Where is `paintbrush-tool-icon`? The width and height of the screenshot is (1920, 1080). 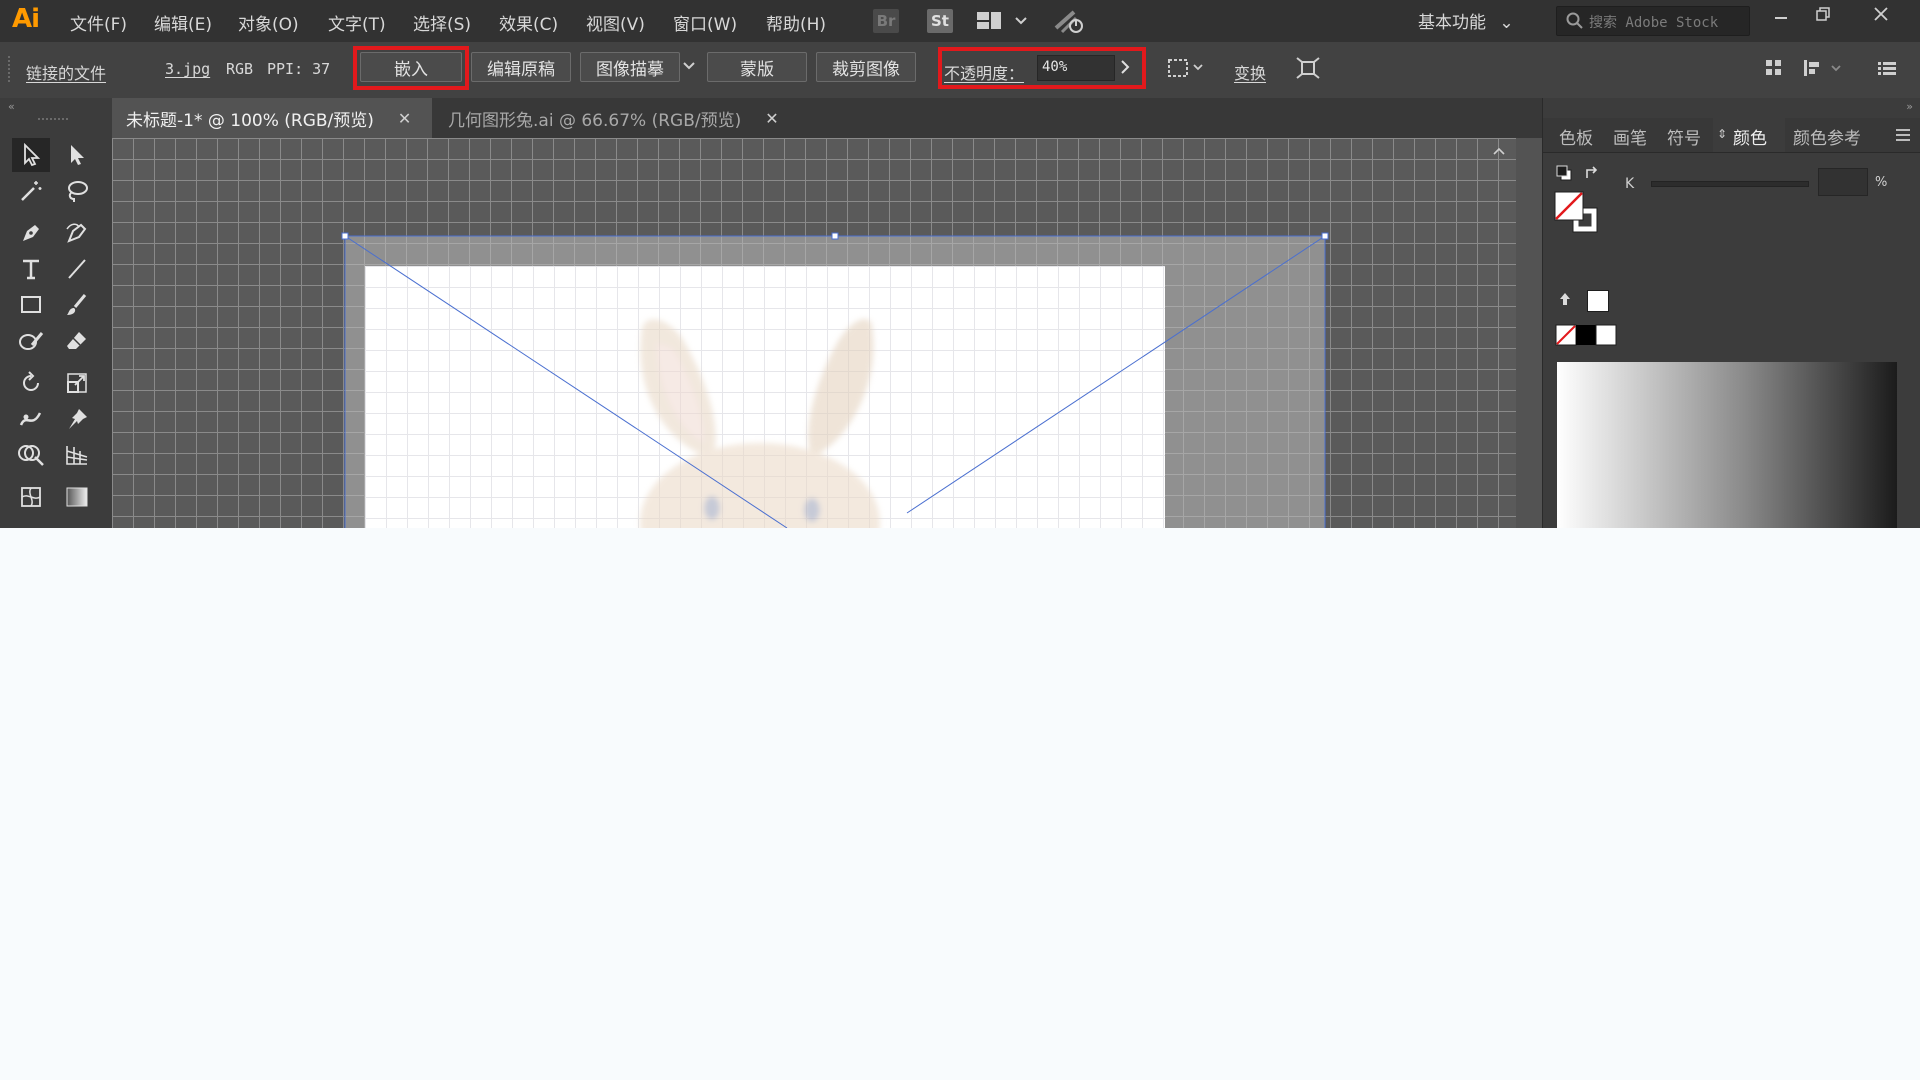
paintbrush-tool-icon is located at coordinates (77, 305).